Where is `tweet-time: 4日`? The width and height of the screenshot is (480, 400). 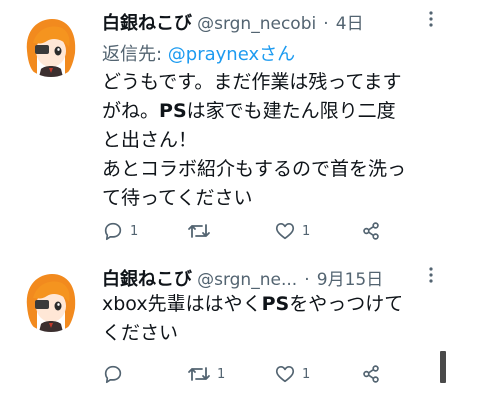 tweet-time: 4日 is located at coordinates (350, 24).